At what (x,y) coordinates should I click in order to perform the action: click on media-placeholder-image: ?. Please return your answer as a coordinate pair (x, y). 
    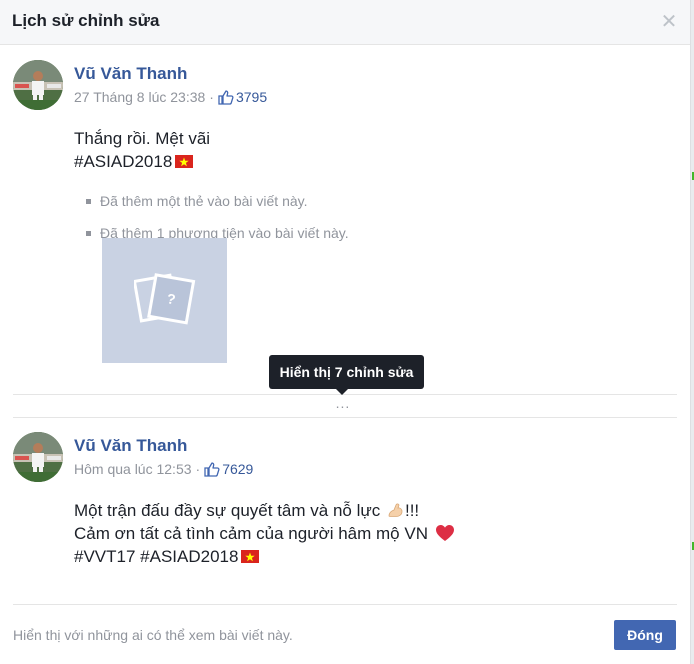
    Looking at the image, I should click on (164, 300).